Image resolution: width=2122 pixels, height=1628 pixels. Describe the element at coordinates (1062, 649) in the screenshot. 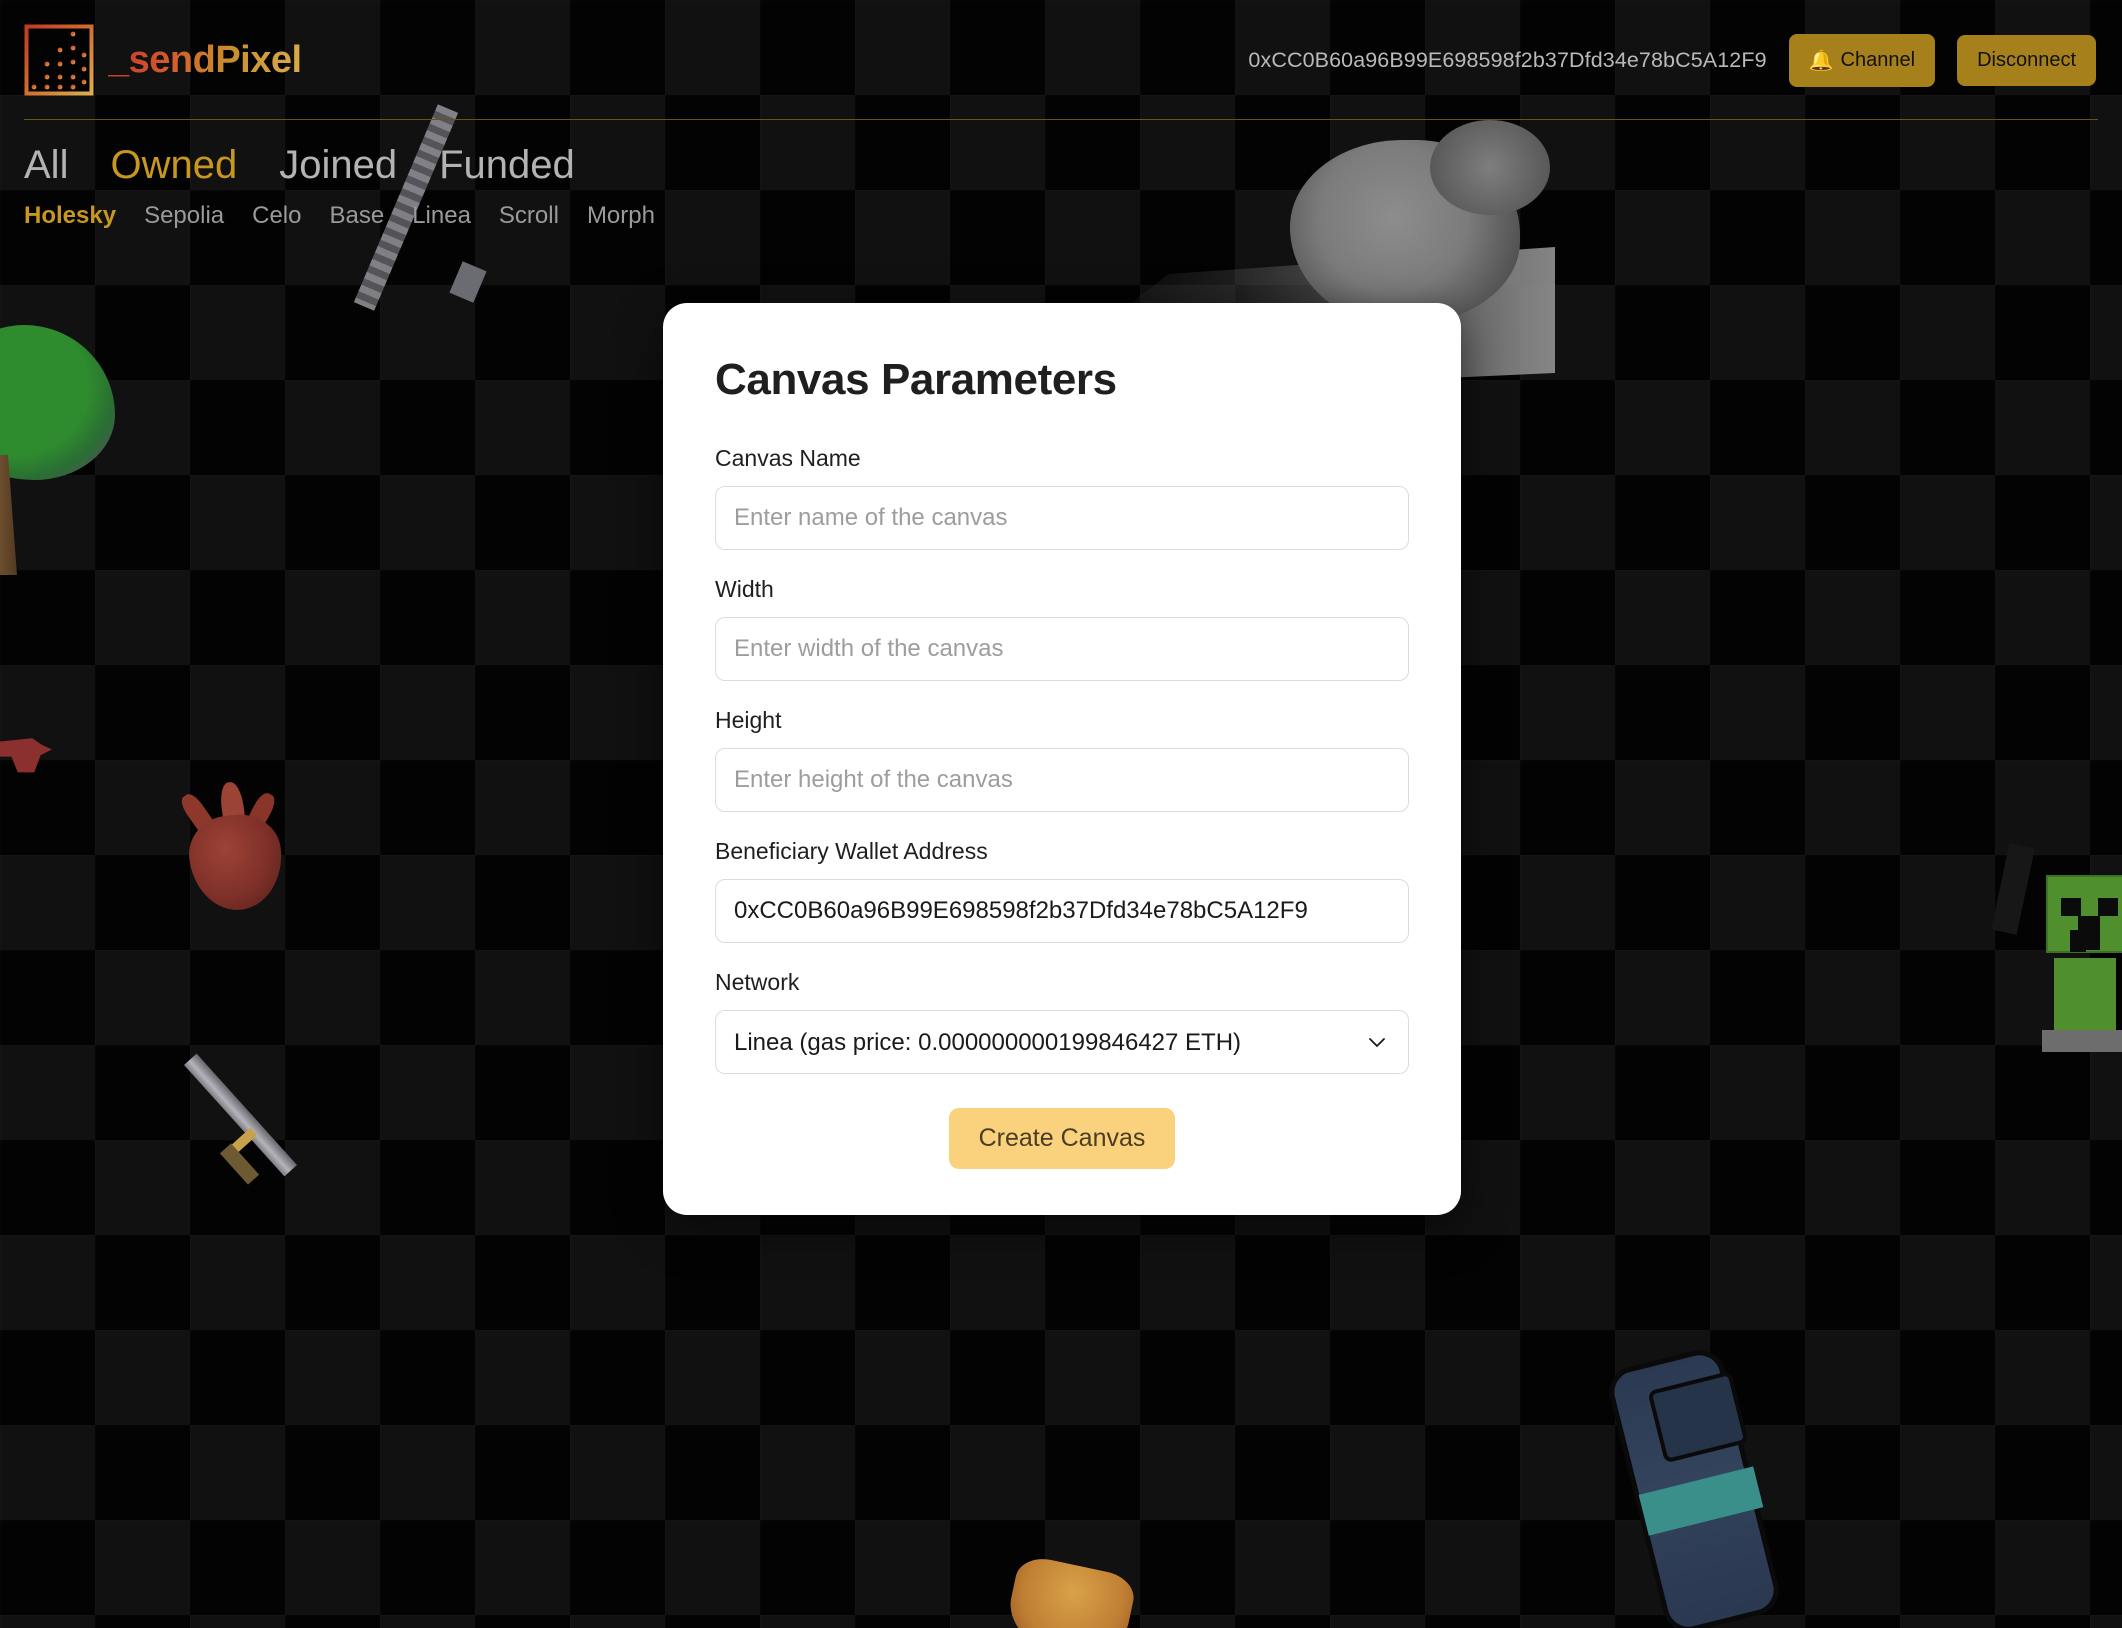

I see `width-input` at that location.